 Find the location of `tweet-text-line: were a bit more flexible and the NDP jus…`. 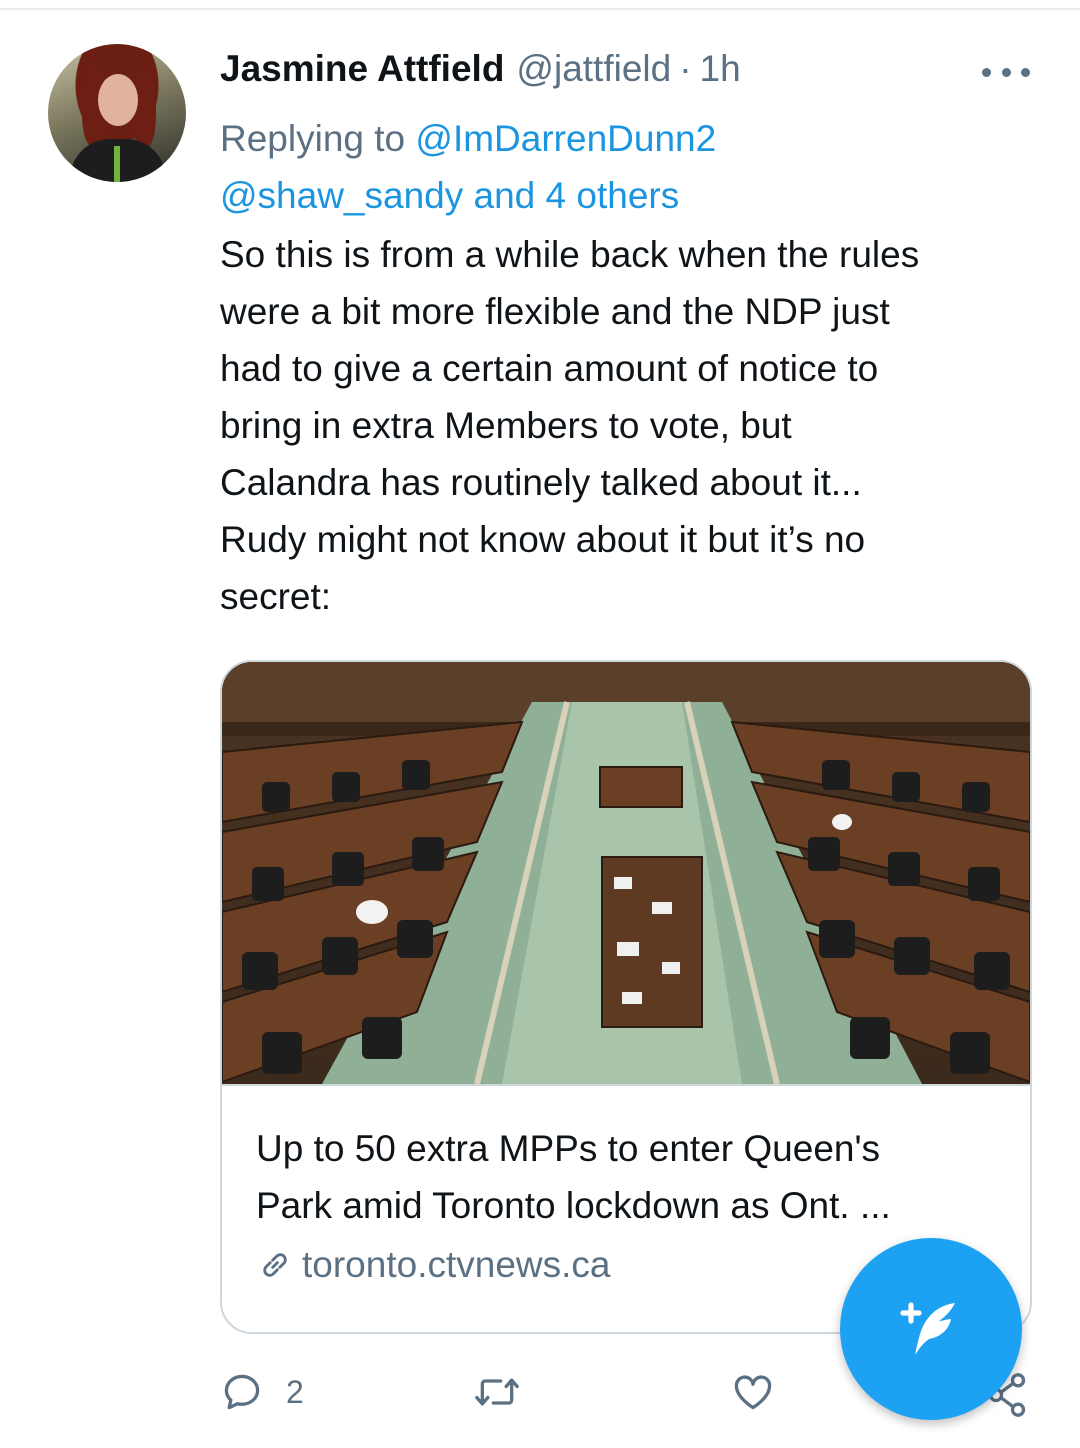

tweet-text-line: were a bit more flexible and the NDP jus… is located at coordinates (555, 311).